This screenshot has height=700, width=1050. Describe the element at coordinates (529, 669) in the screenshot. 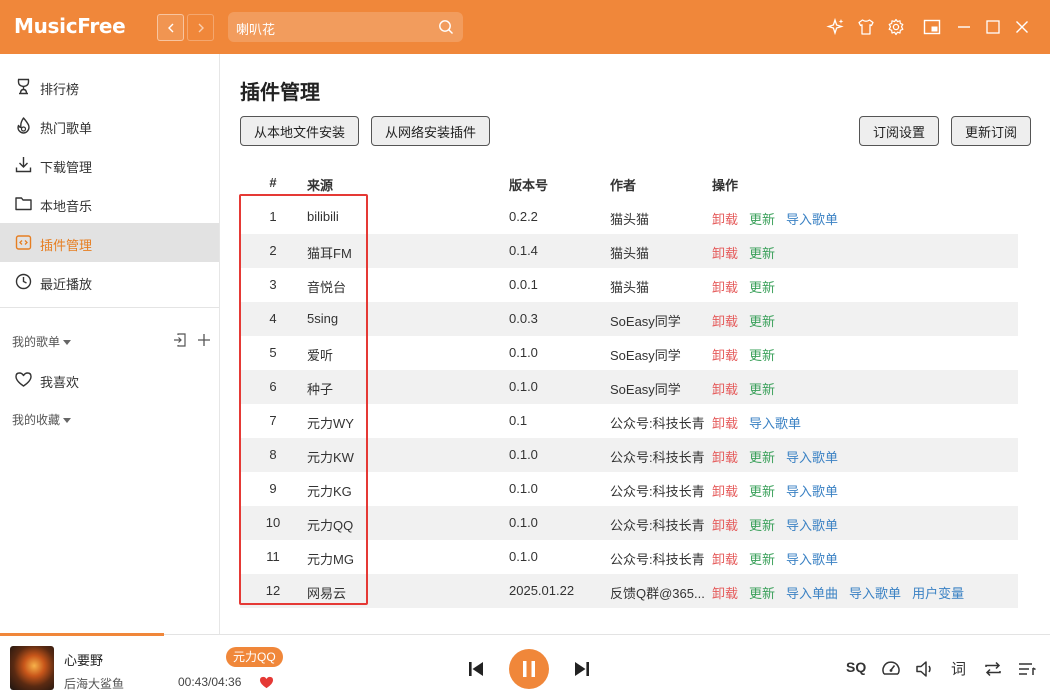

I see `pause-button` at that location.